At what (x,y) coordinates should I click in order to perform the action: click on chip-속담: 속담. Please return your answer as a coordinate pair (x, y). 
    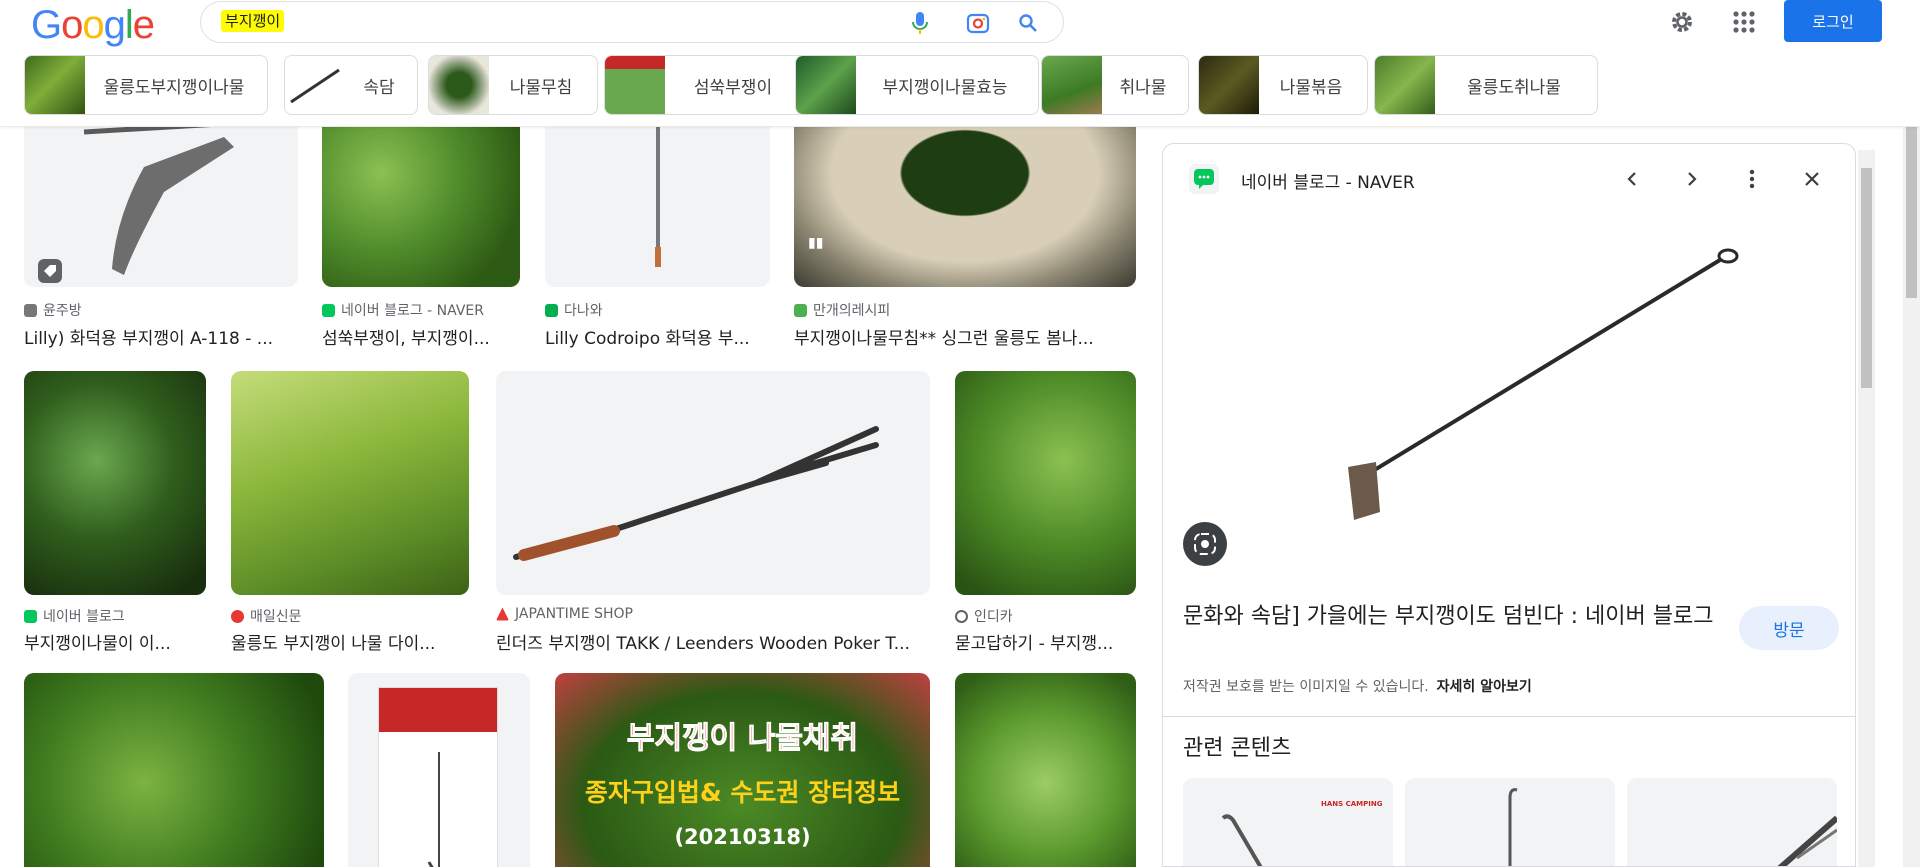
    Looking at the image, I should click on (351, 85).